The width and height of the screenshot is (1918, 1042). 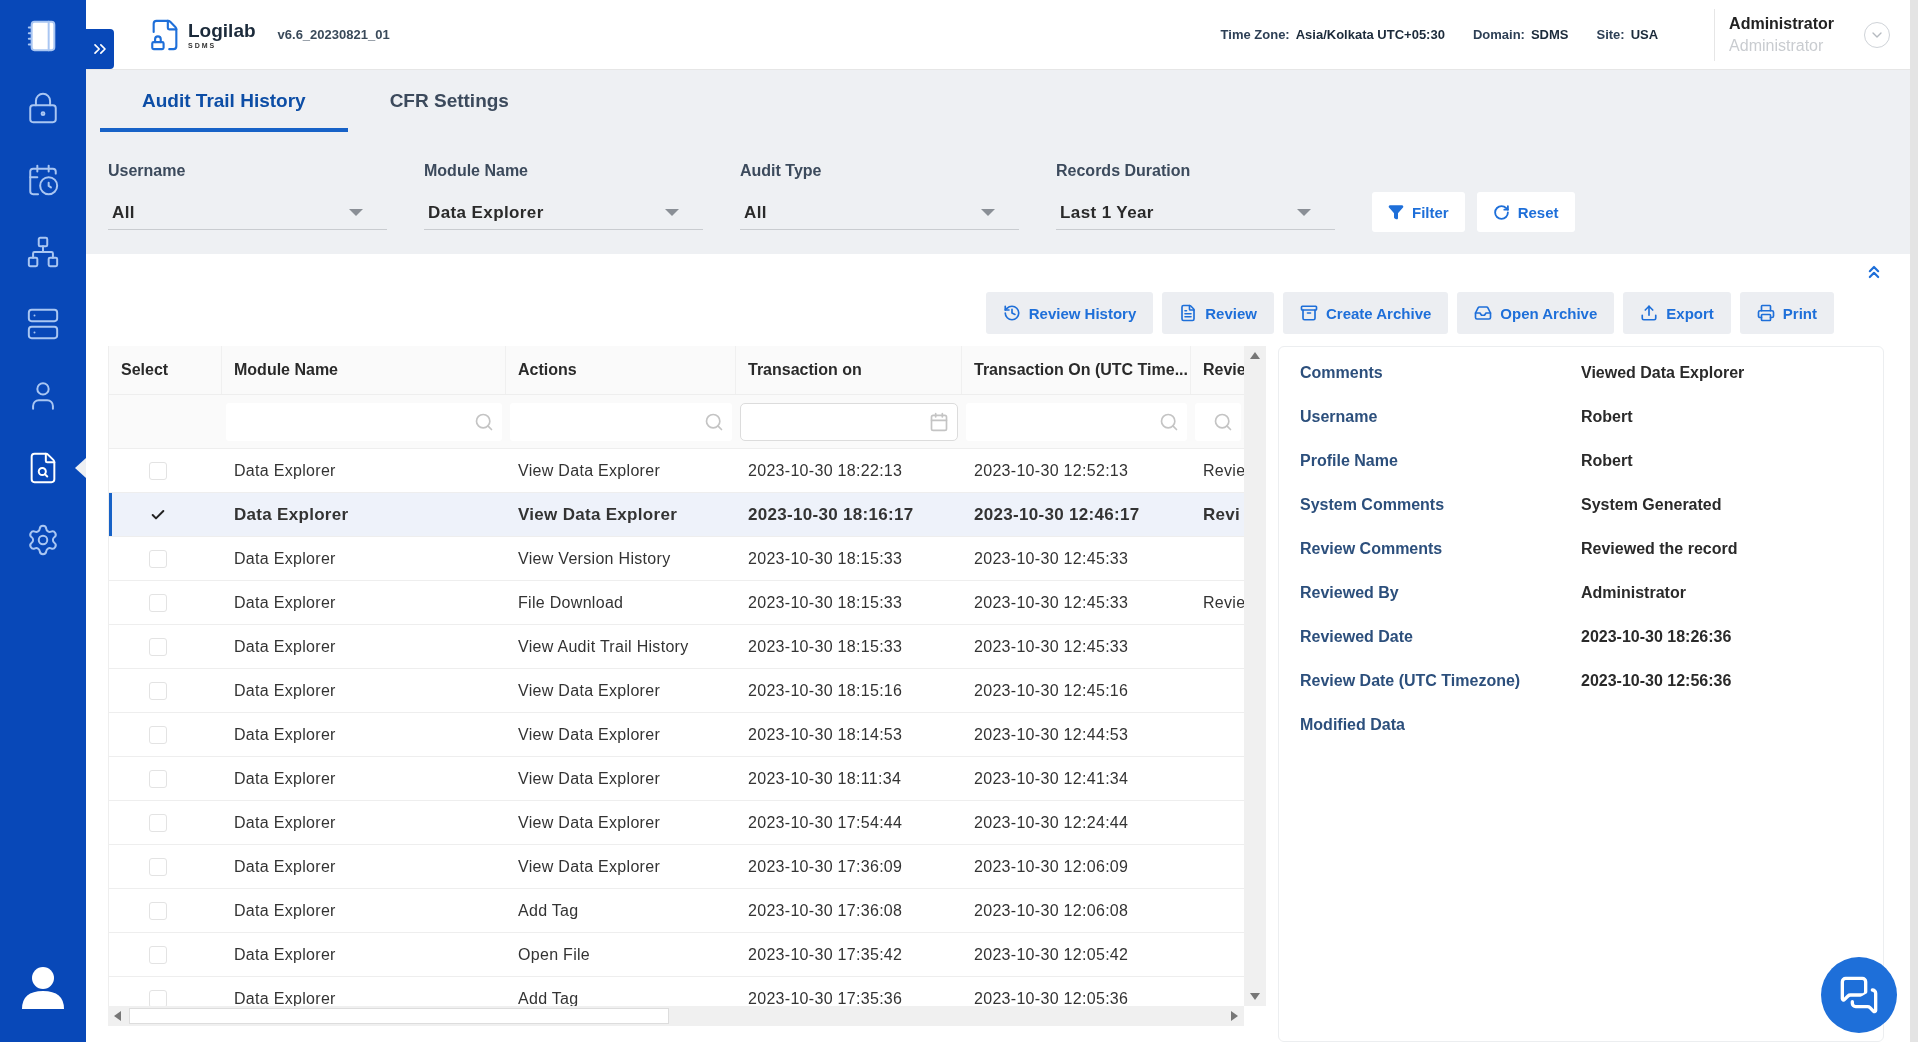 What do you see at coordinates (1339, 417) in the screenshot?
I see `detail-label: Username` at bounding box center [1339, 417].